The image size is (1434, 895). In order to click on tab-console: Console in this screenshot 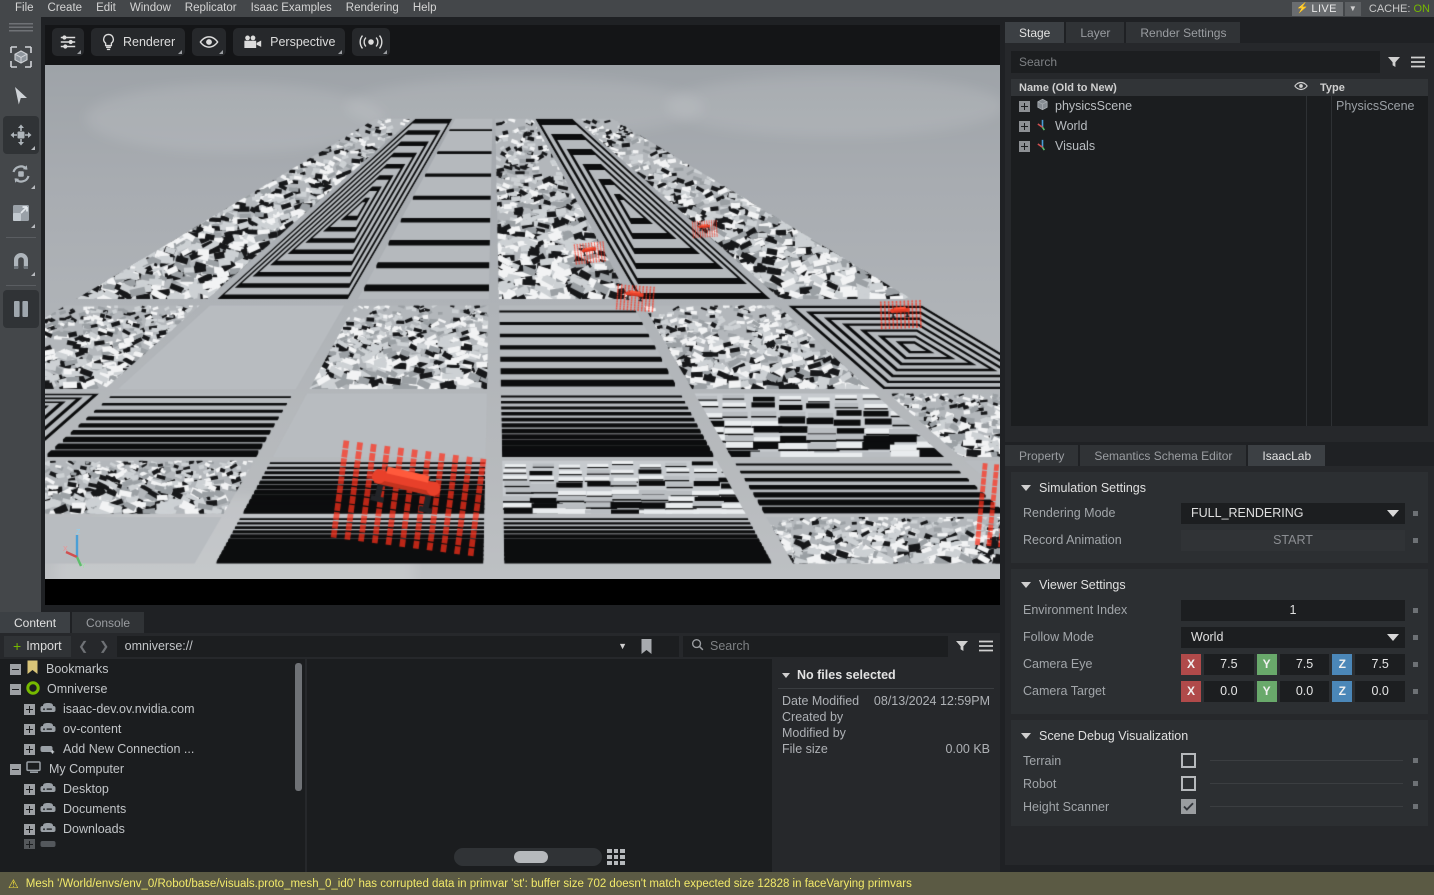, I will do `click(108, 622)`.